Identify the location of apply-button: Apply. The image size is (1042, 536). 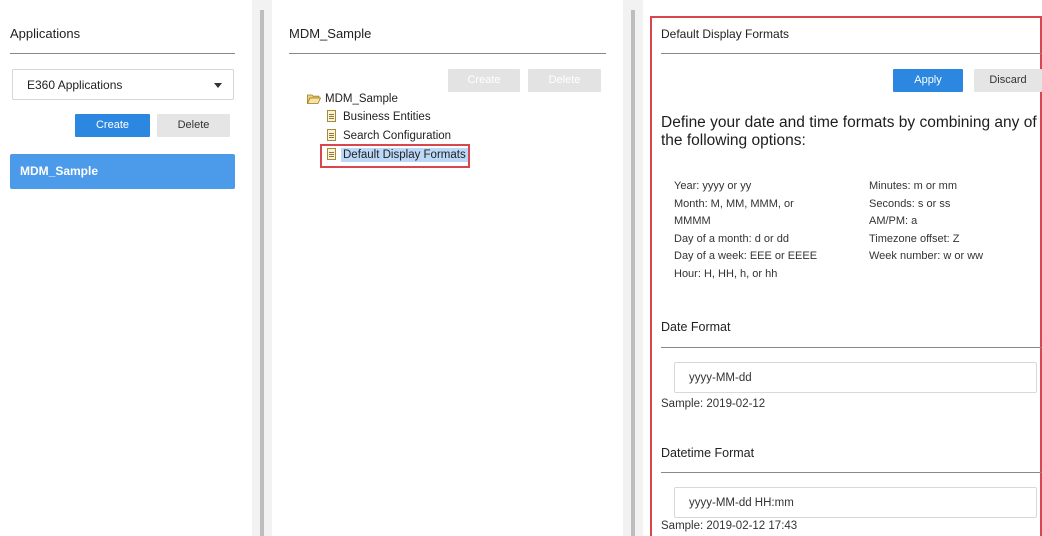
(928, 80).